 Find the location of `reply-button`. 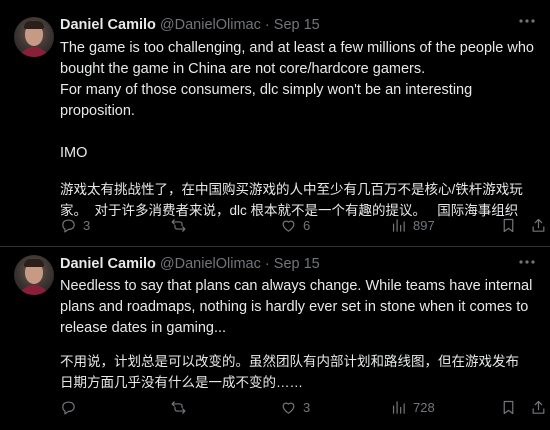

reply-button is located at coordinates (71, 407).